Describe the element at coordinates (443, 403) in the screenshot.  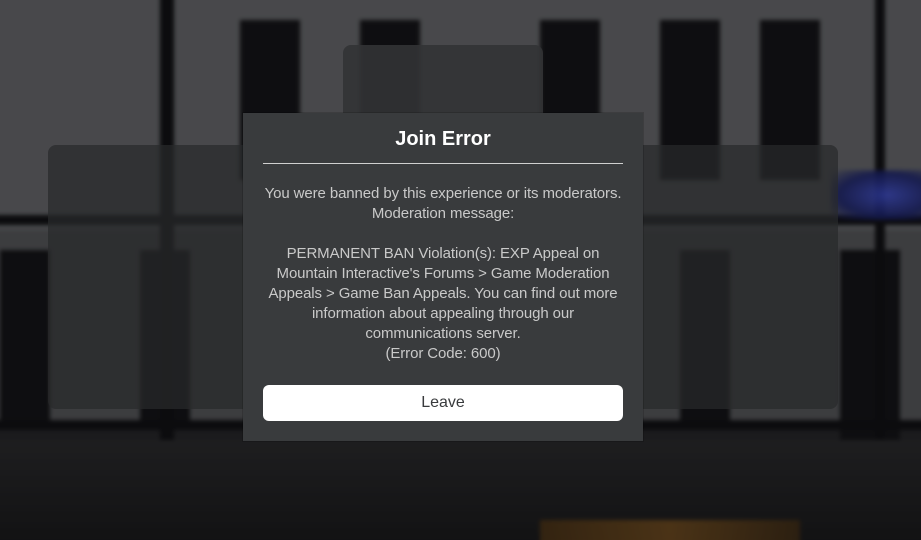
I see `leave-button: Leave` at that location.